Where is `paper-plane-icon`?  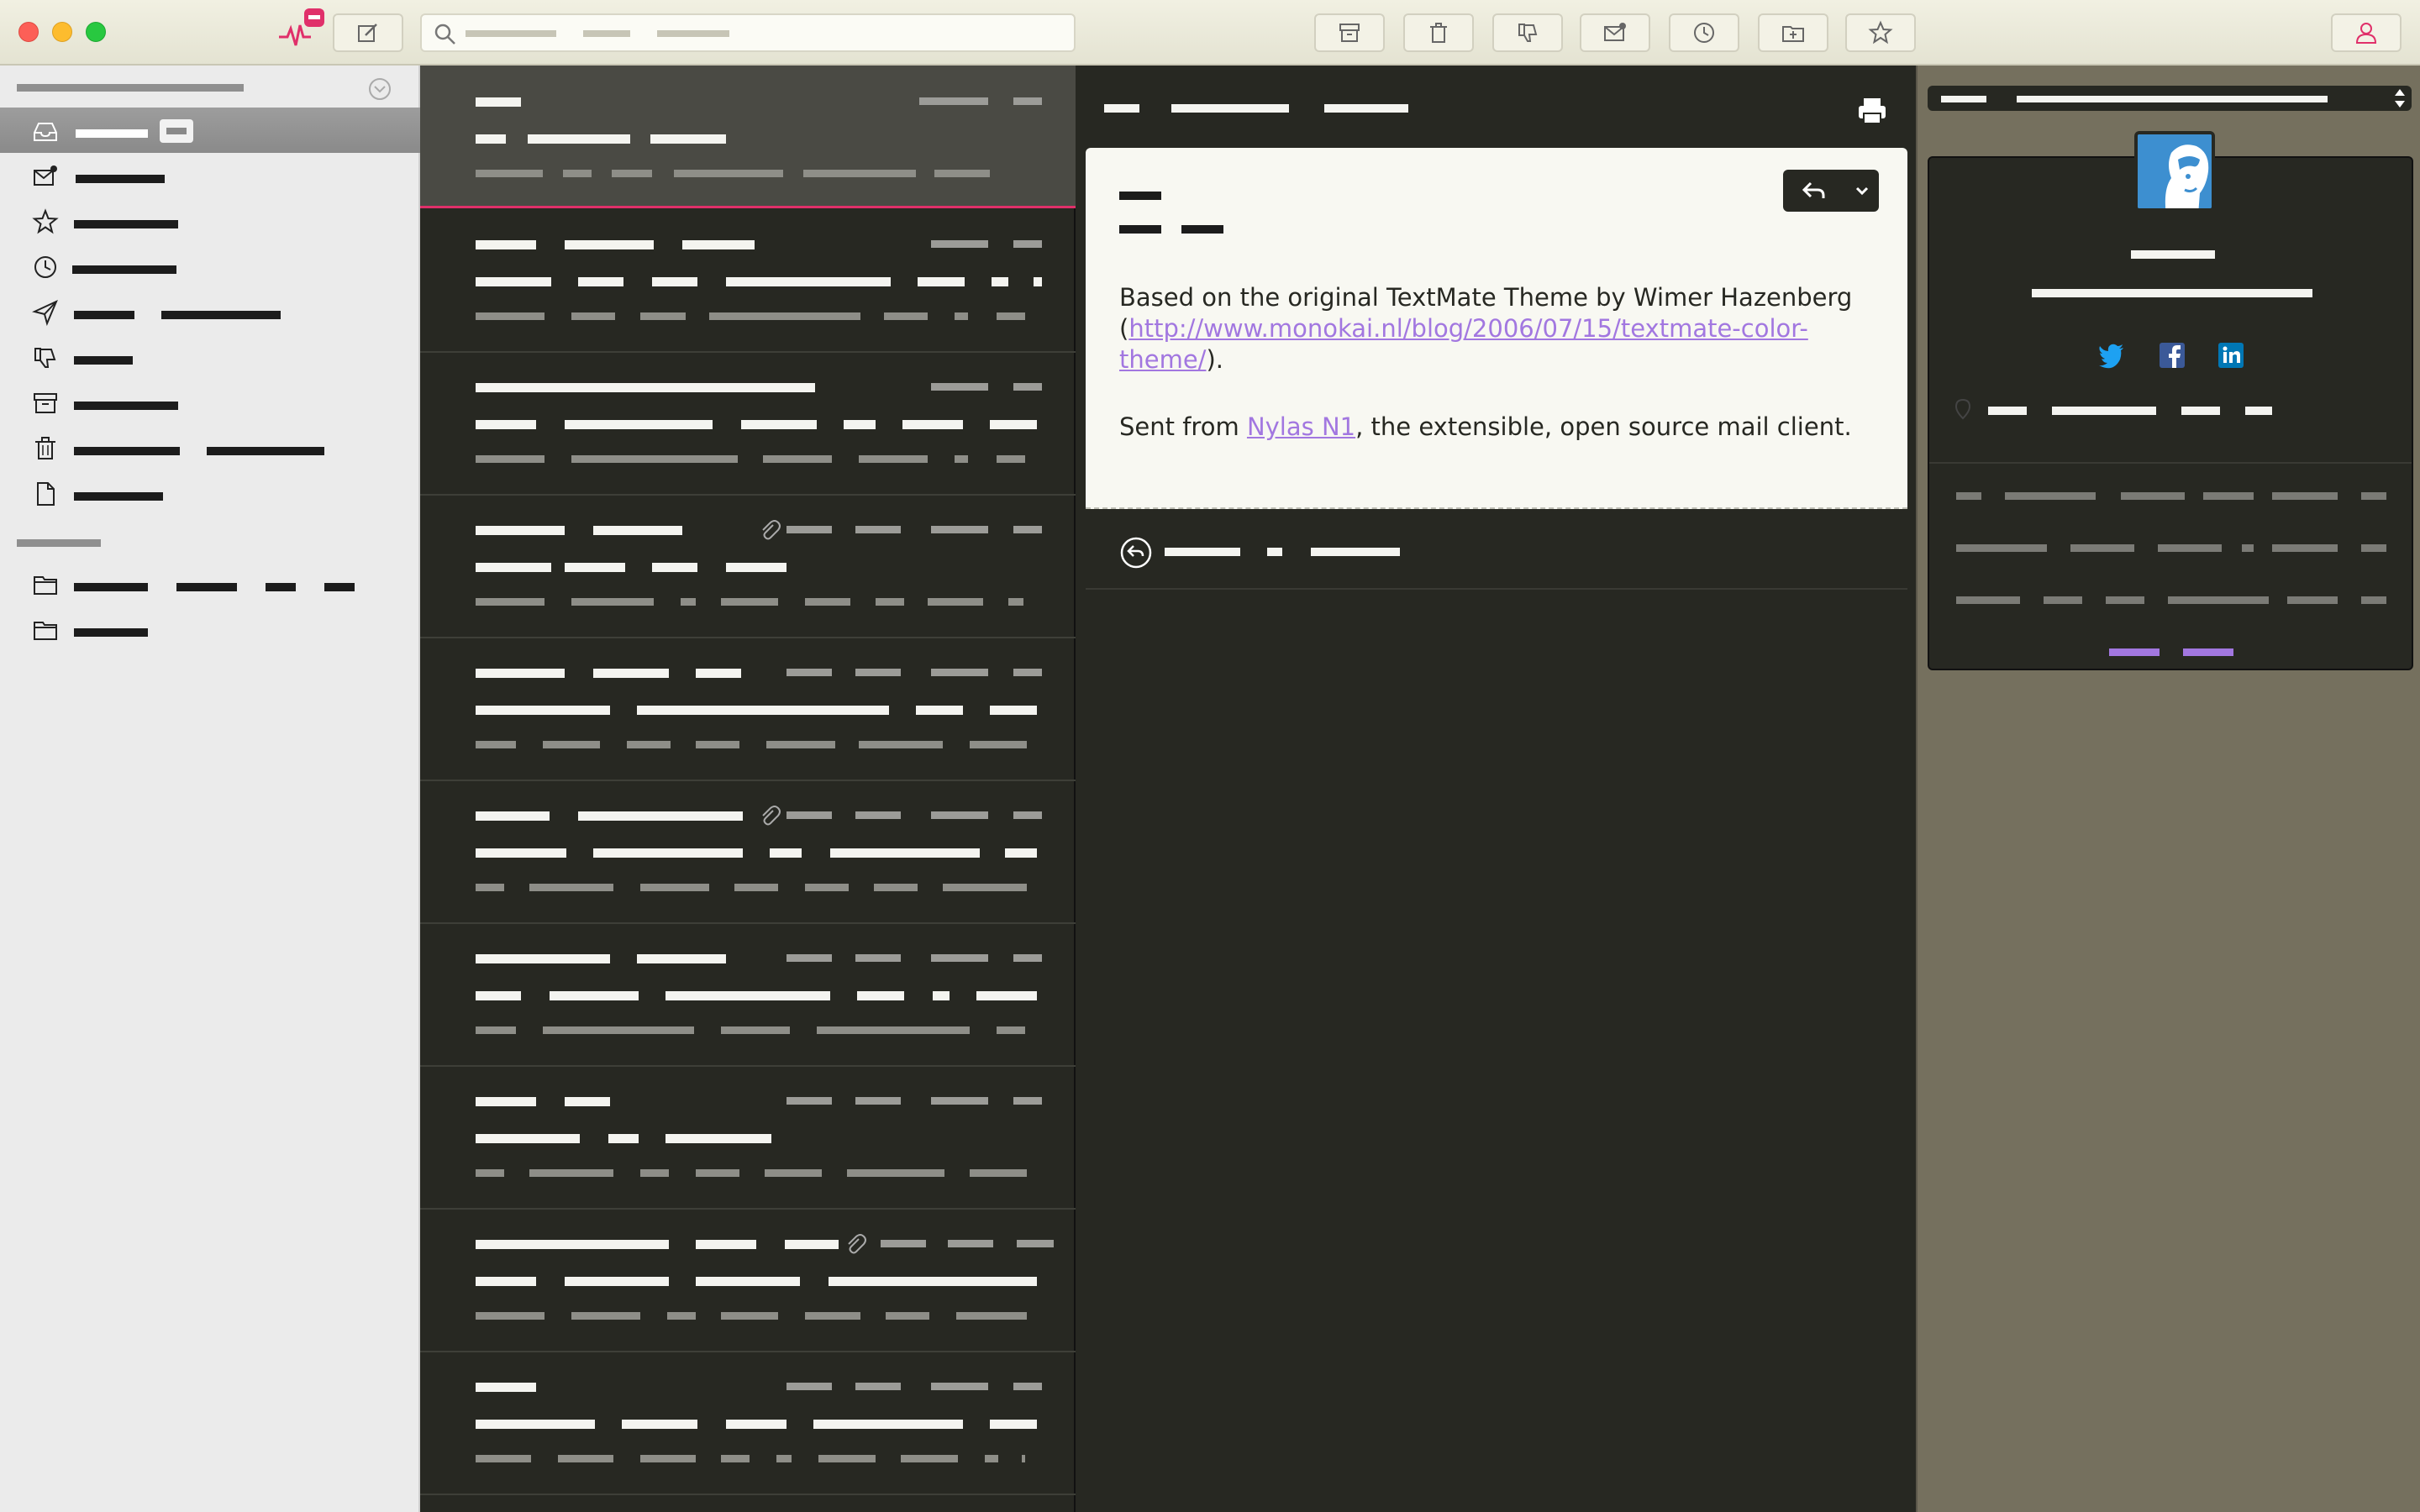
paper-plane-icon is located at coordinates (45, 313).